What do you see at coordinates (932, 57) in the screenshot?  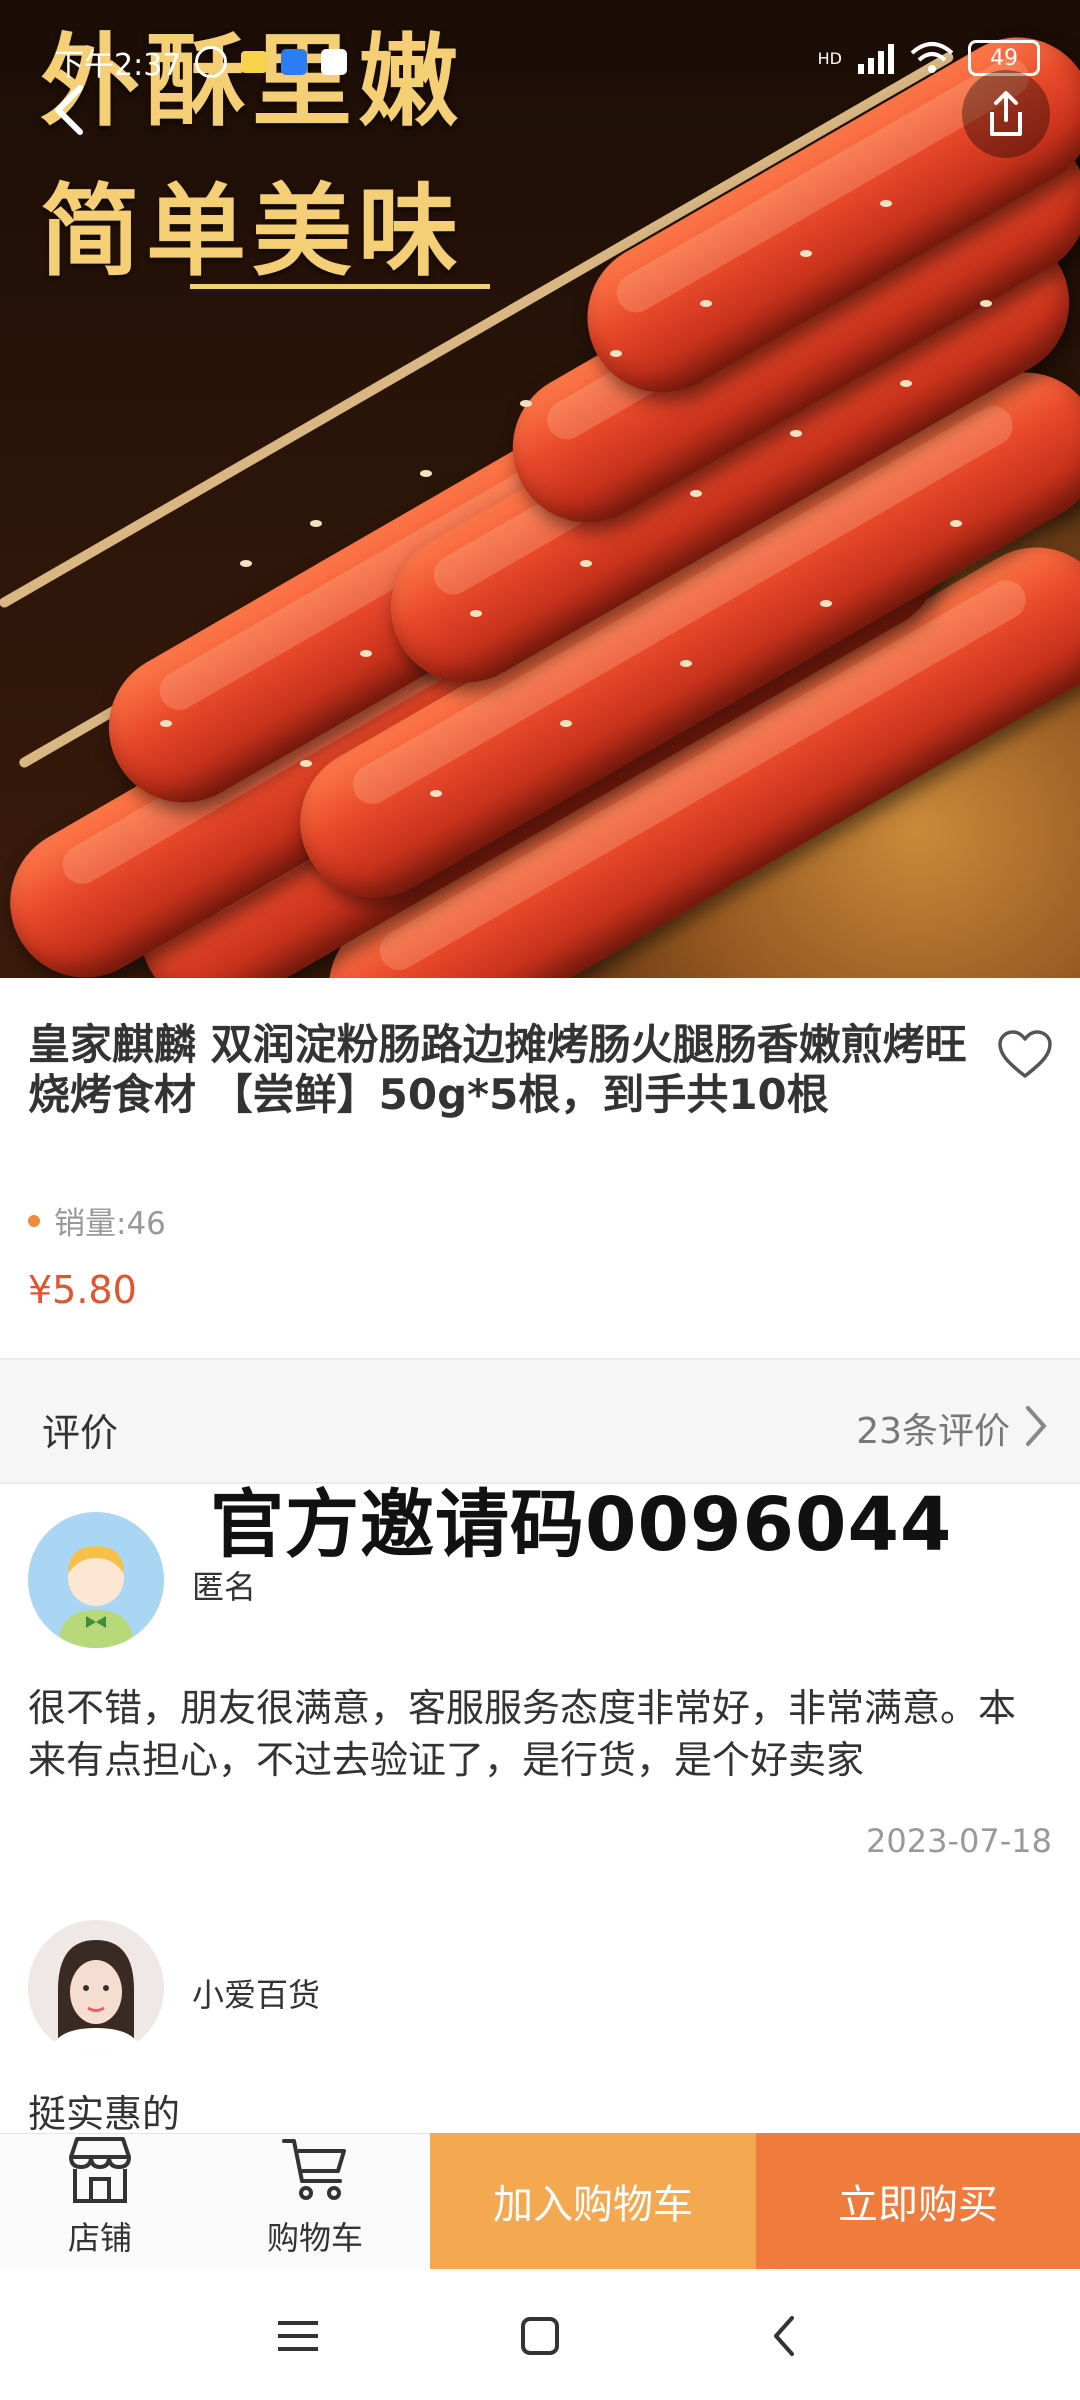 I see `wifi-icon` at bounding box center [932, 57].